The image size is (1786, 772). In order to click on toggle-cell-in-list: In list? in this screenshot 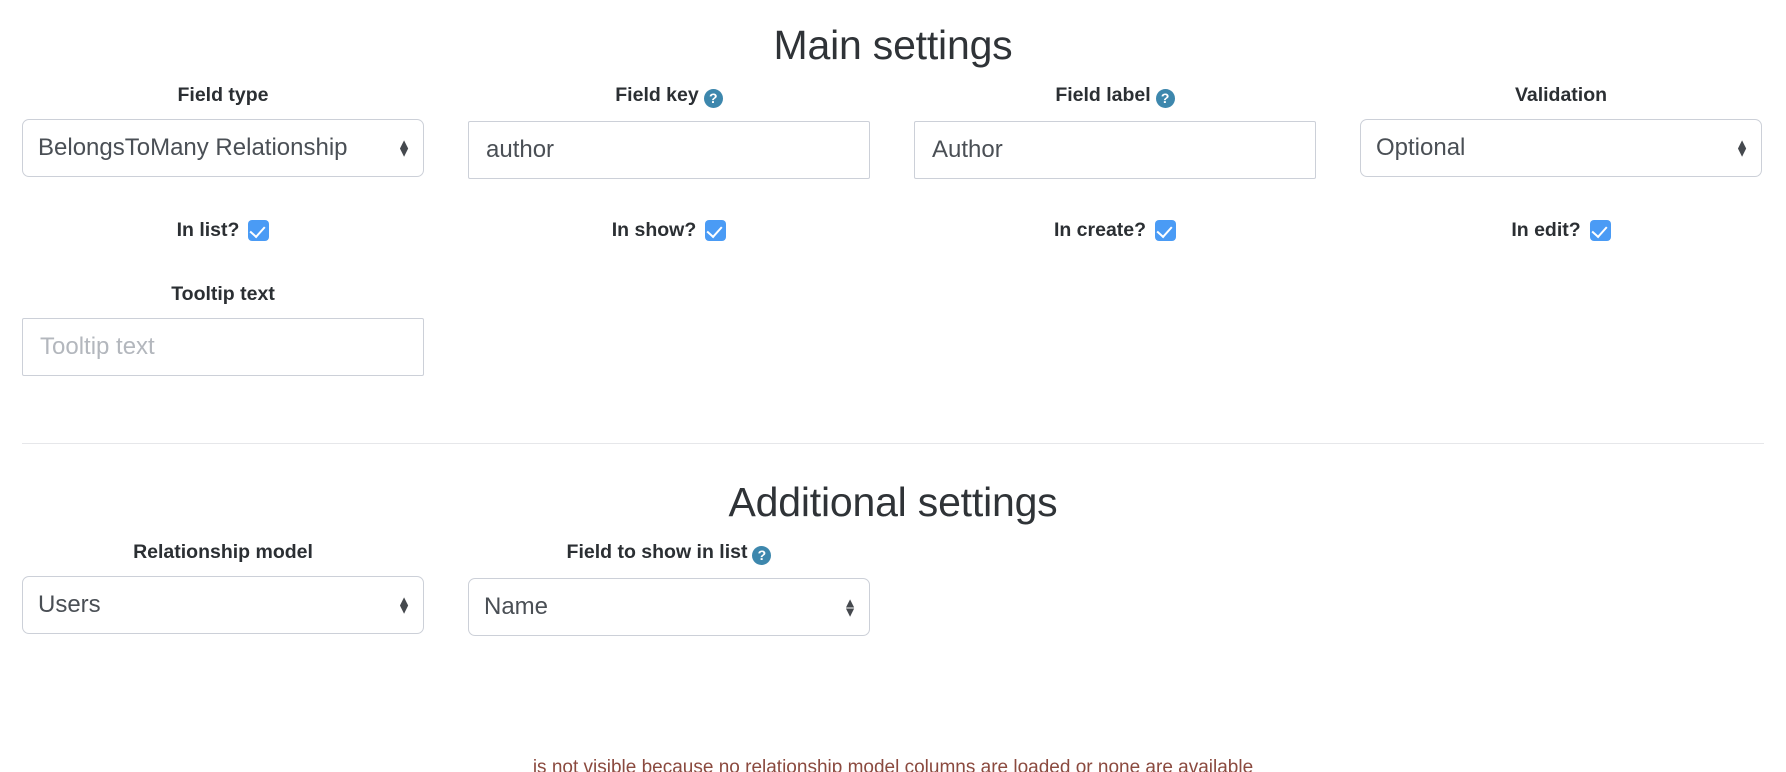, I will do `click(223, 230)`.